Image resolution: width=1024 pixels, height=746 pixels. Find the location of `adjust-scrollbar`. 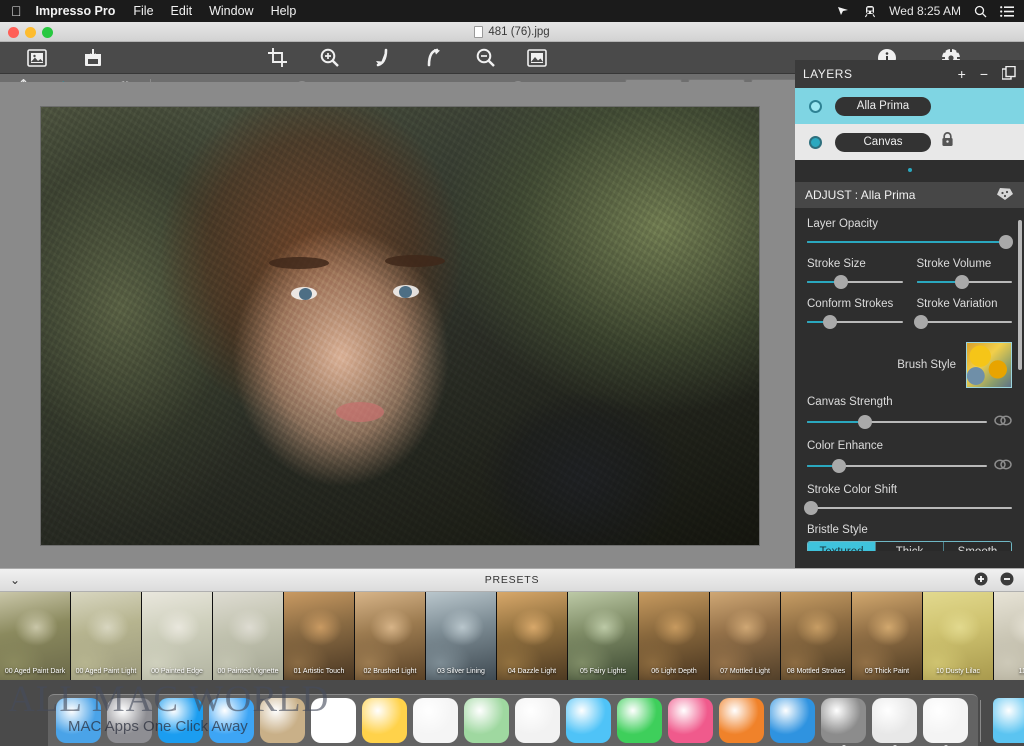

adjust-scrollbar is located at coordinates (1020, 295).